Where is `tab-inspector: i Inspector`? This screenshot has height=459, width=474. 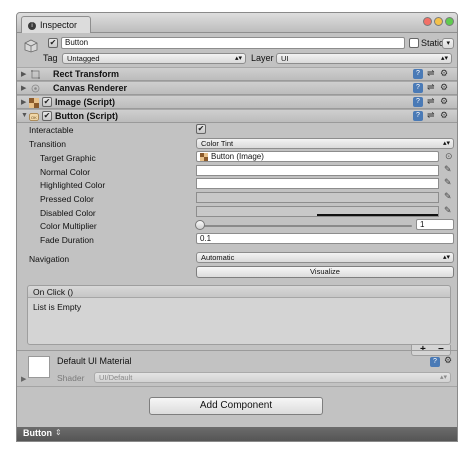 tab-inspector: i Inspector is located at coordinates (56, 24).